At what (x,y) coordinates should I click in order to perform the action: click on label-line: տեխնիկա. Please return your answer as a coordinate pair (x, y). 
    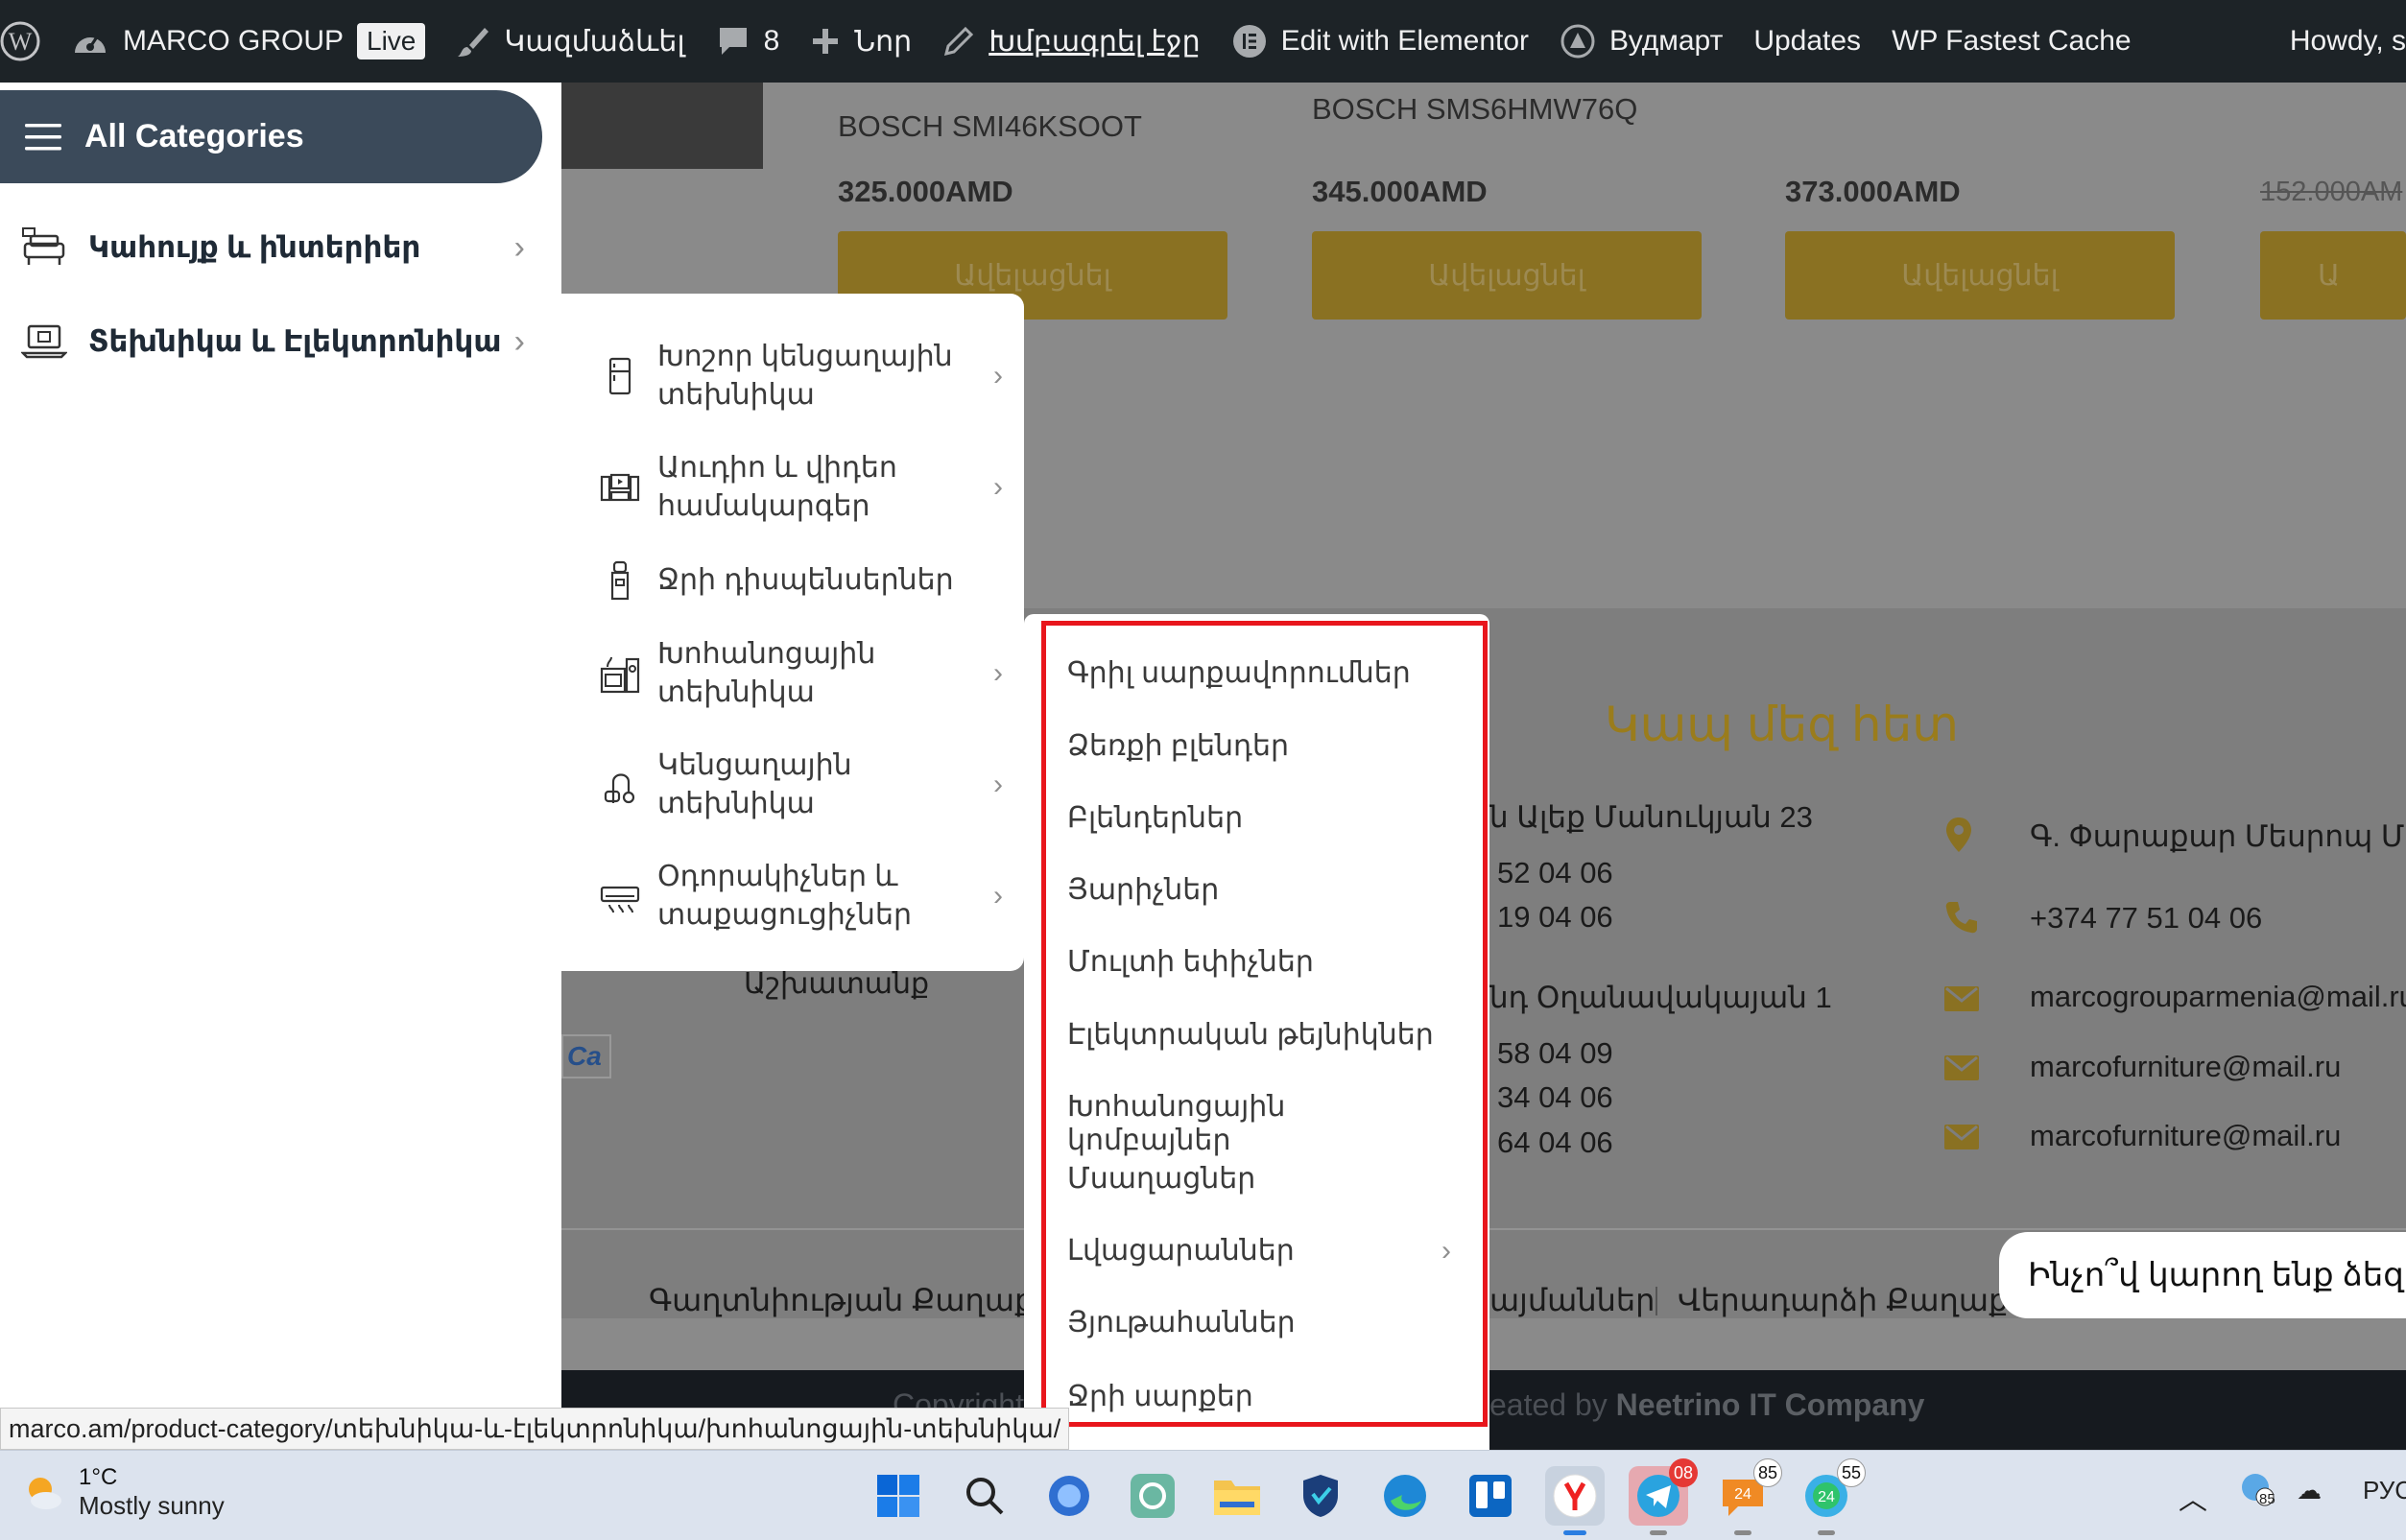
    Looking at the image, I should click on (736, 395).